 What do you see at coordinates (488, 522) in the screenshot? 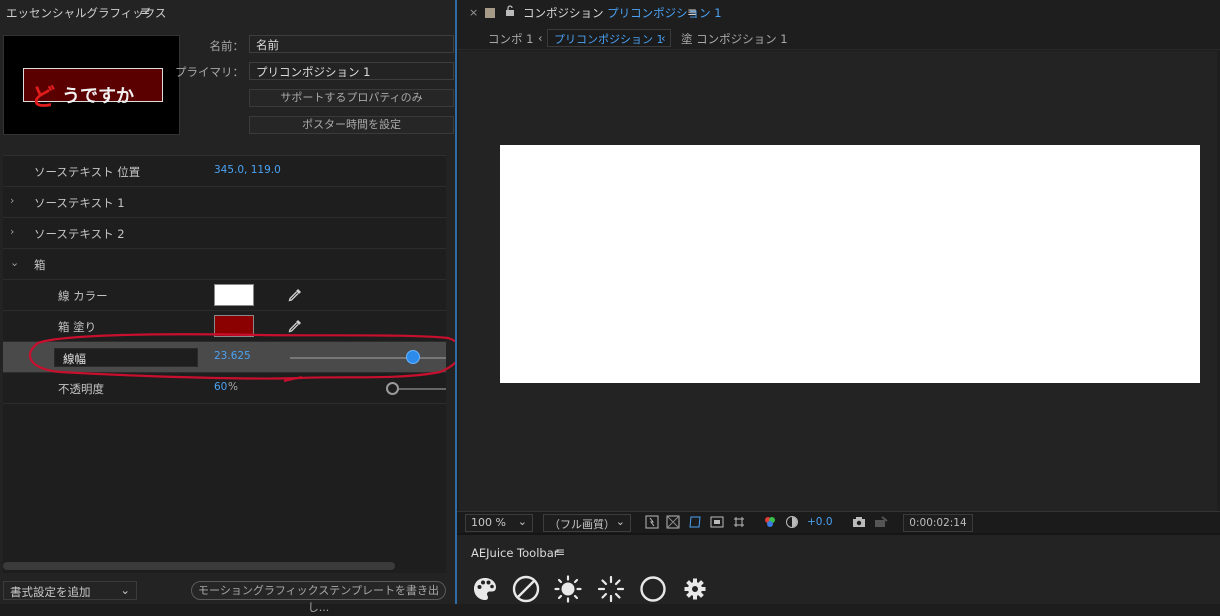
I see `zoom-value: 100 %` at bounding box center [488, 522].